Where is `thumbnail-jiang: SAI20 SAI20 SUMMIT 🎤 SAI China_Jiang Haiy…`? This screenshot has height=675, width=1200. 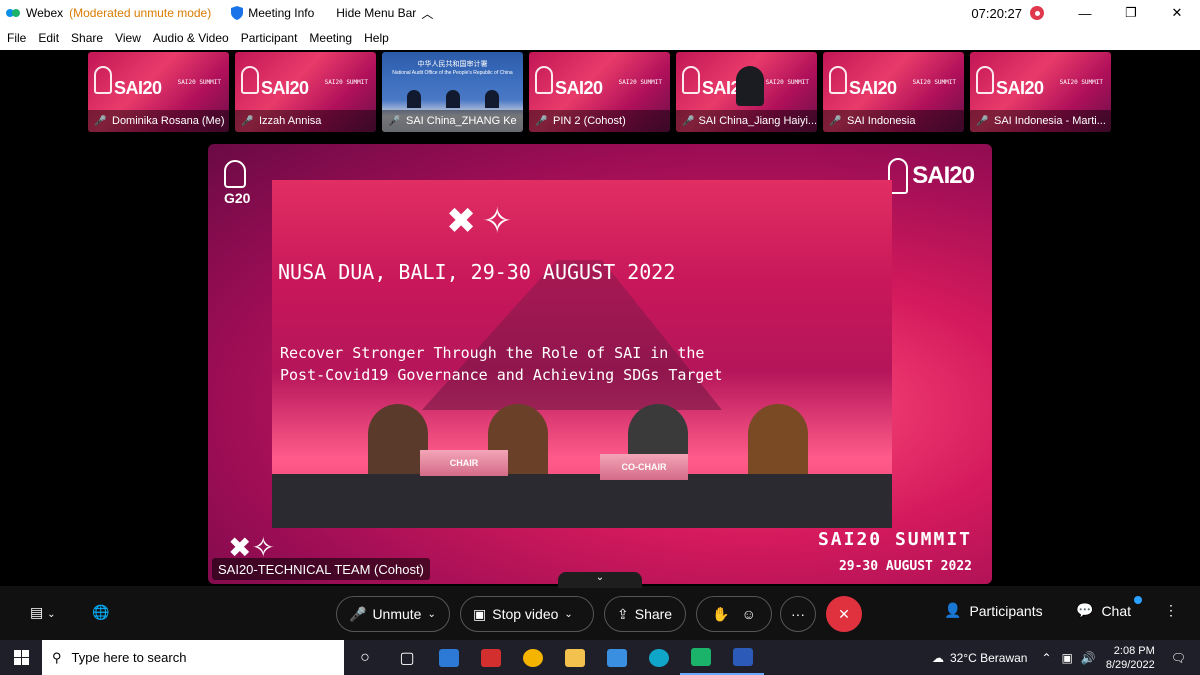
thumbnail-jiang: SAI20 SAI20 SUMMIT 🎤 SAI China_Jiang Haiy… is located at coordinates (746, 92).